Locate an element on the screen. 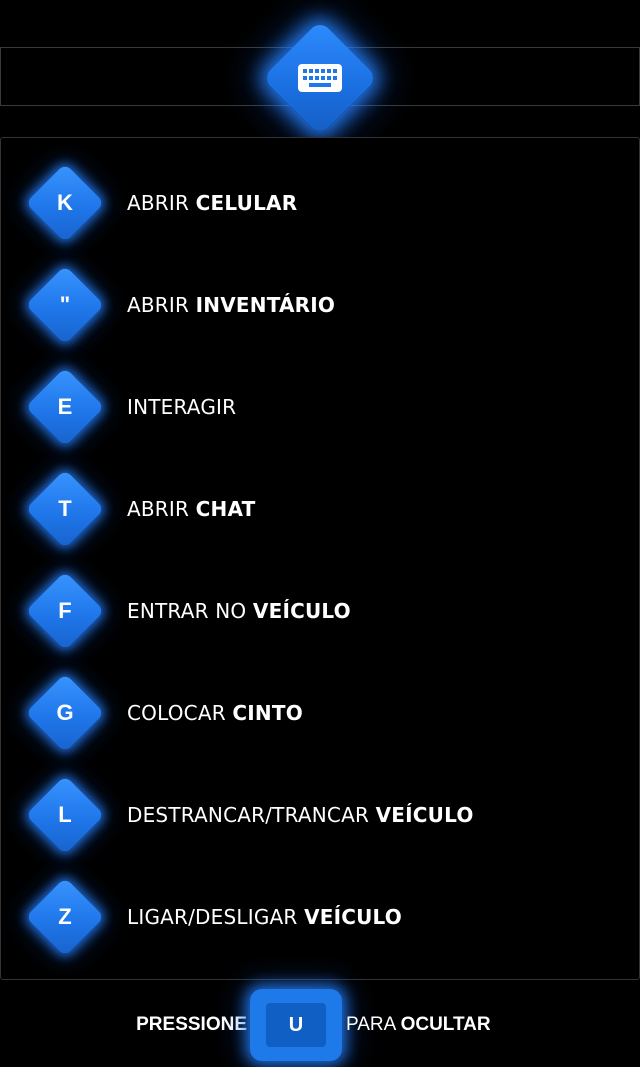 This screenshot has width=640, height=1067. key-badge: E is located at coordinates (65, 407).